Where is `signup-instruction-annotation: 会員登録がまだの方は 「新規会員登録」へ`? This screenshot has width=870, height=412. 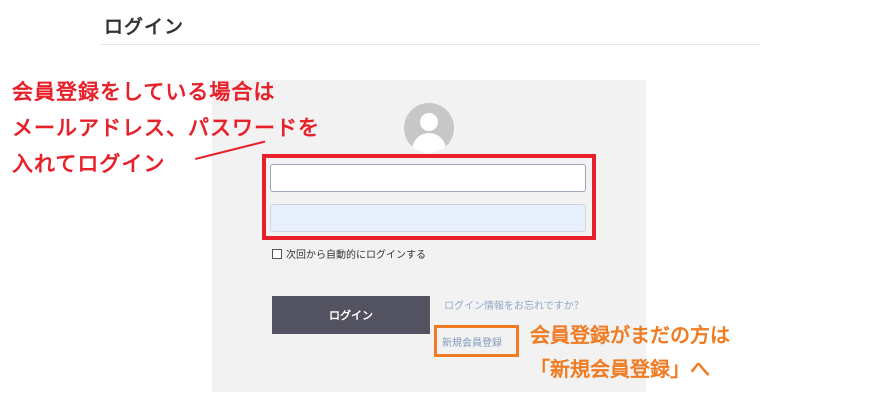
signup-instruction-annotation: 会員登録がまだの方は 「新規会員登録」へ is located at coordinates (630, 352).